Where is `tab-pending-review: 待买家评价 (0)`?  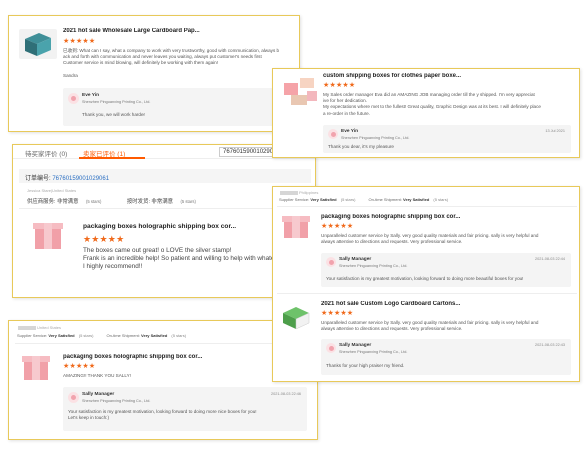 tab-pending-review: 待买家评价 (0) is located at coordinates (46, 153).